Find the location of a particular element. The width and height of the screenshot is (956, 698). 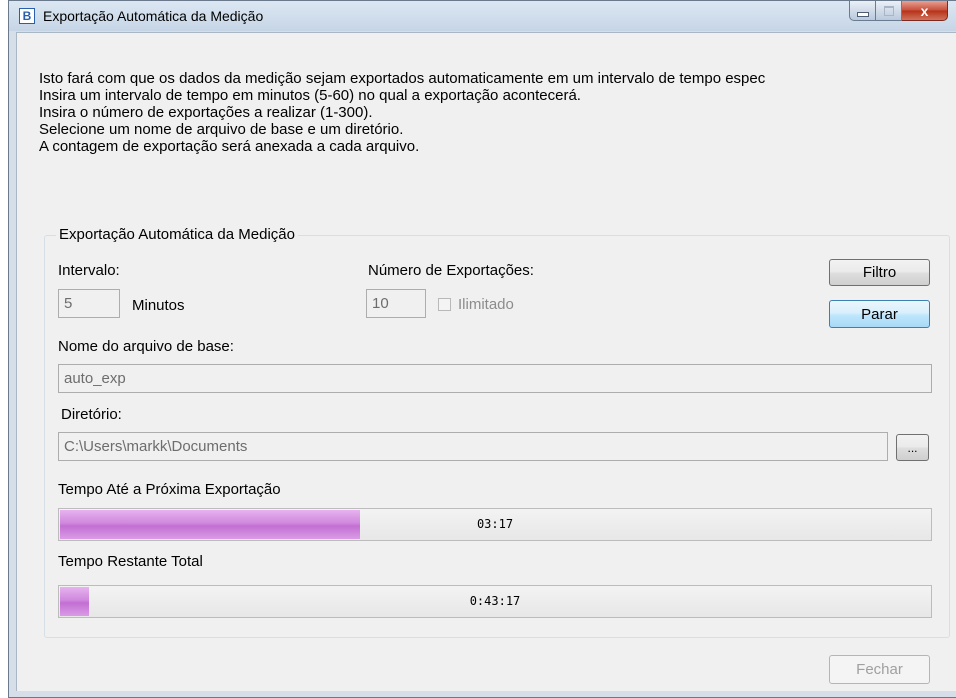

next-export-progress-bar: 03:17 is located at coordinates (495, 524).